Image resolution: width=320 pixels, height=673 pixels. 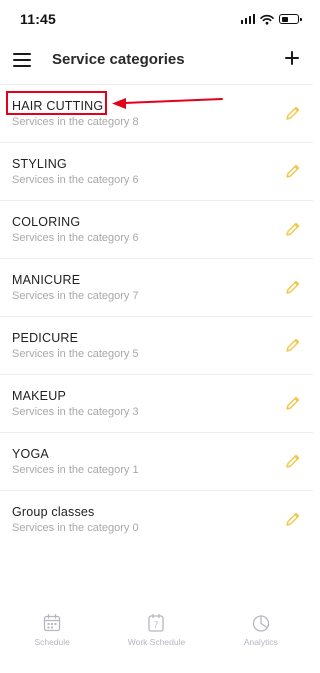 What do you see at coordinates (52, 623) in the screenshot?
I see `calendar-icon` at bounding box center [52, 623].